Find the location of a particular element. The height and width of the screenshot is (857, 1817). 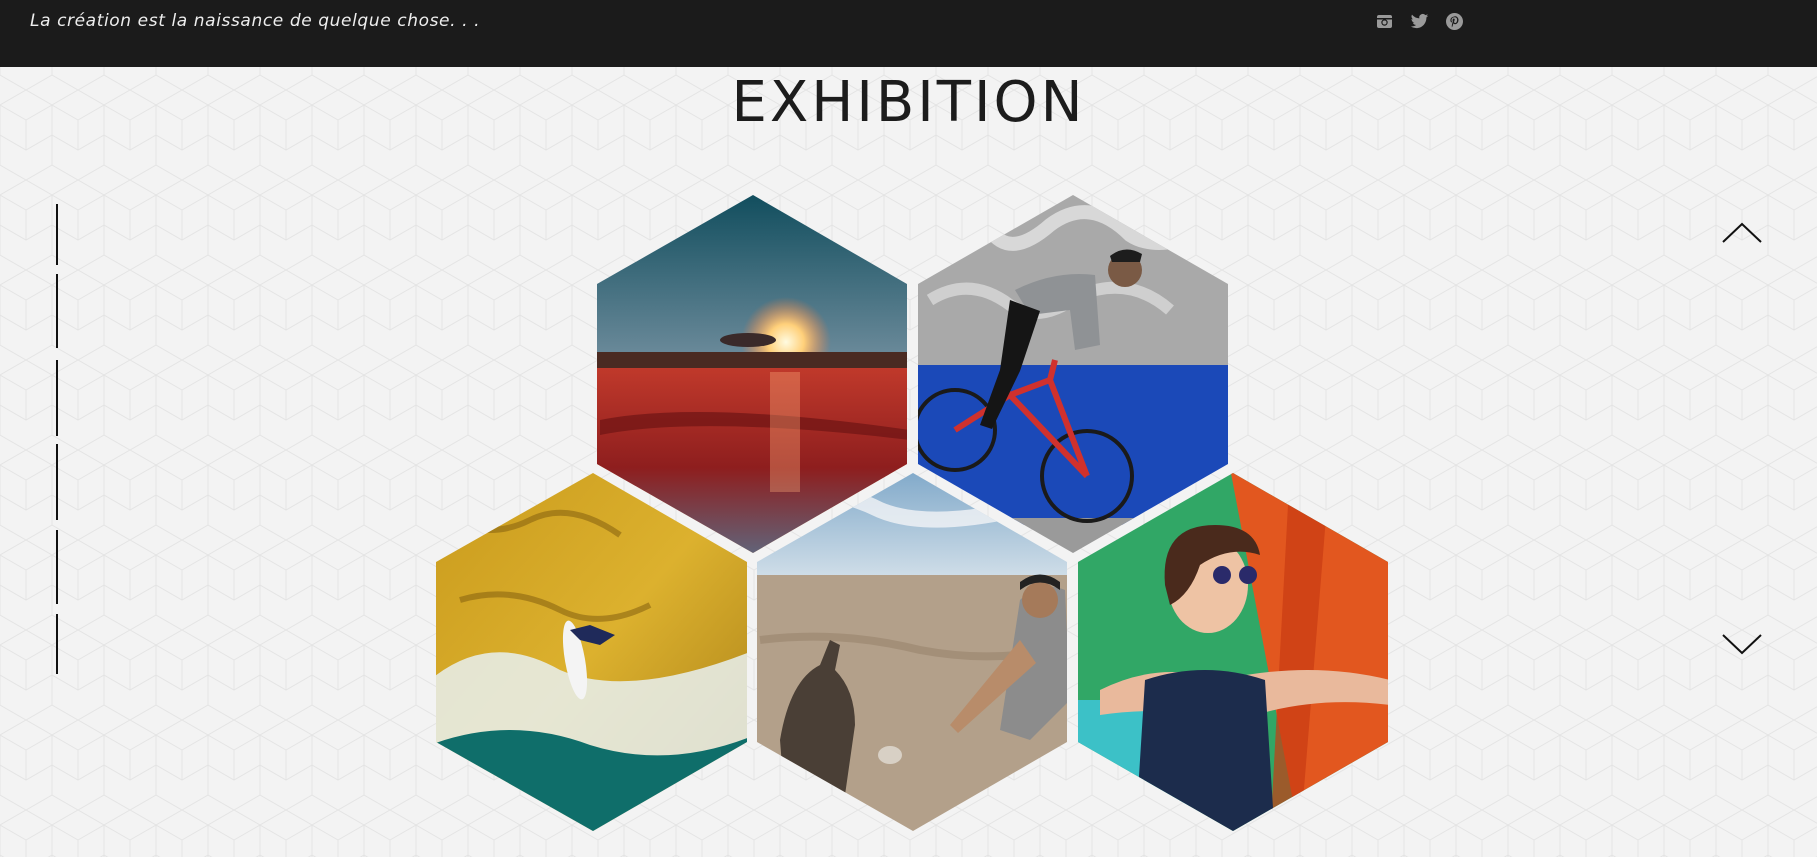

social-links is located at coordinates (1419, 21).